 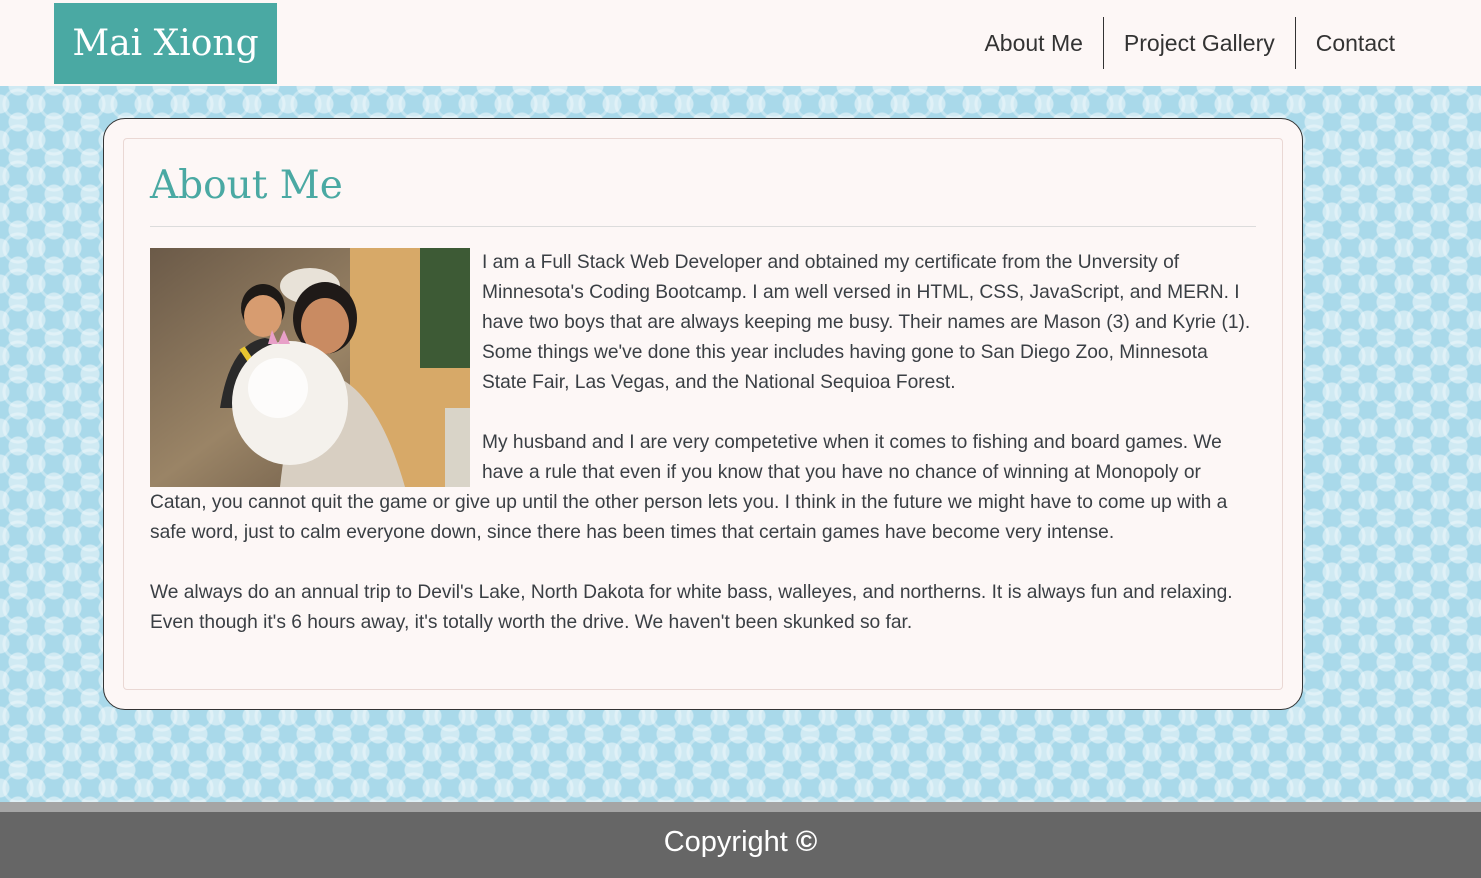 What do you see at coordinates (703, 195) in the screenshot?
I see `about-heading: About Me` at bounding box center [703, 195].